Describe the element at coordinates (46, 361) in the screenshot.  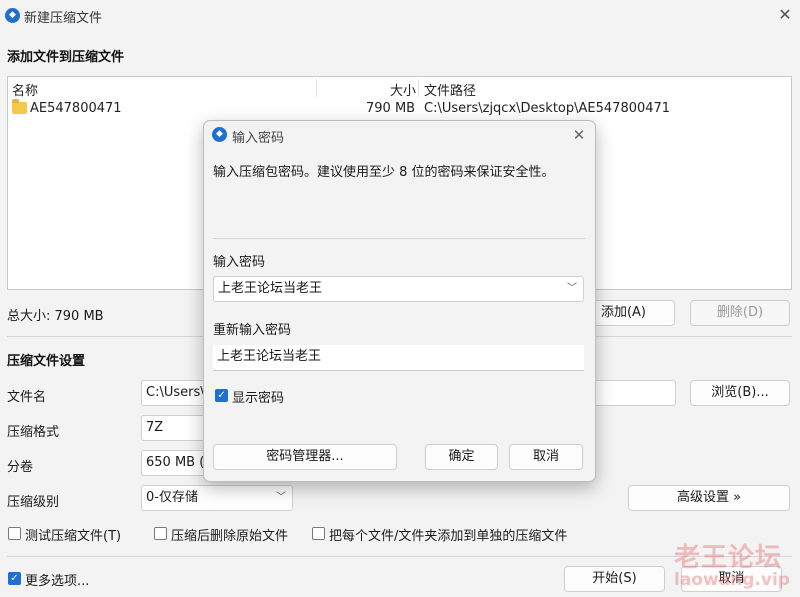
I see `archive-settings-title: 压缩文件设置` at that location.